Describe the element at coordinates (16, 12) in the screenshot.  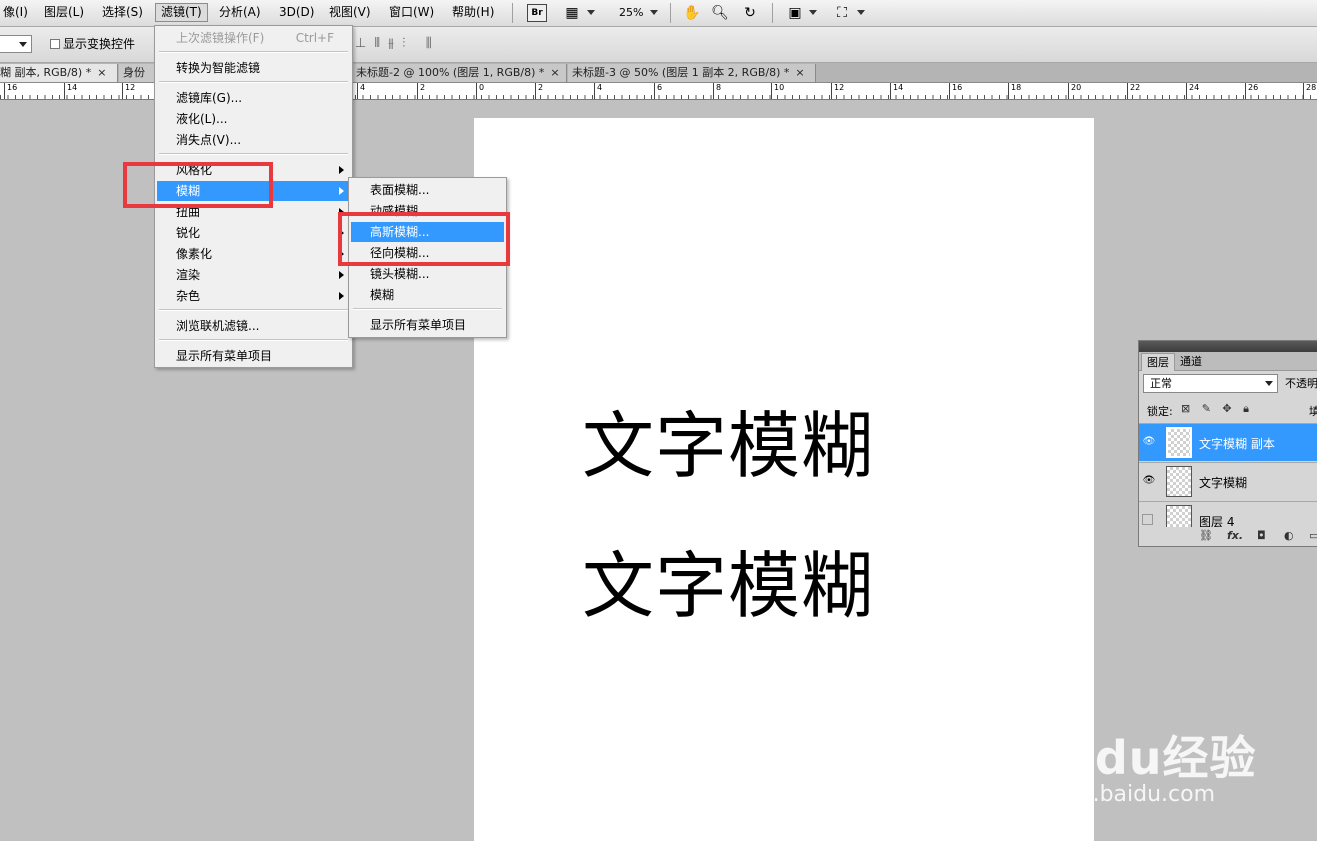
I see `menu-image: 像(I)` at that location.